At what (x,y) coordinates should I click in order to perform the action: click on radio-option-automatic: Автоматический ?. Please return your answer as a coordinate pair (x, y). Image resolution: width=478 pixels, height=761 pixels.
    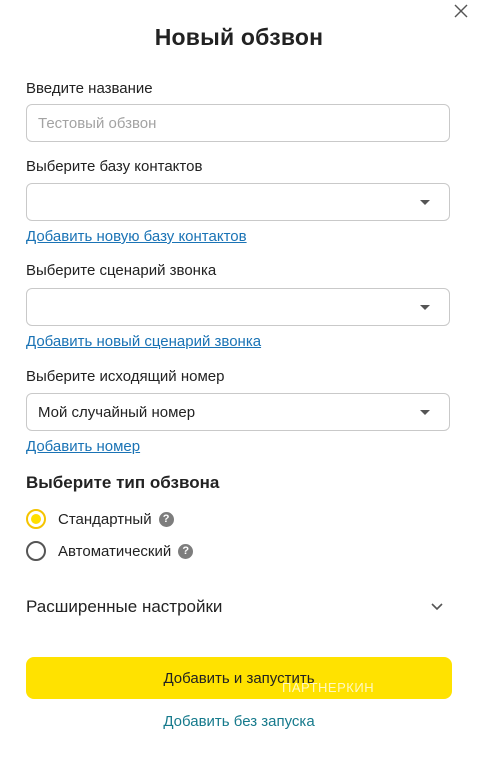
    Looking at the image, I should click on (110, 551).